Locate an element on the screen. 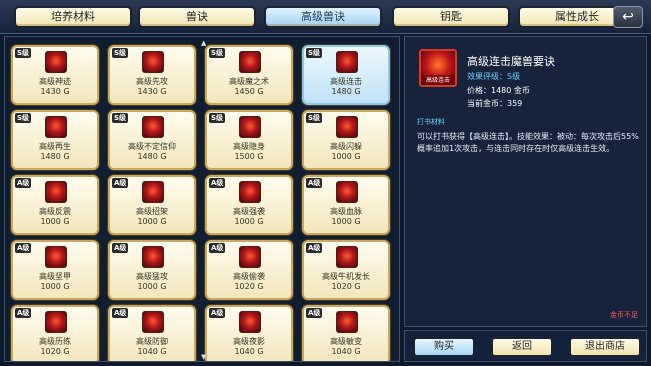 The image size is (651, 366). return-button: 返回 is located at coordinates (522, 347).